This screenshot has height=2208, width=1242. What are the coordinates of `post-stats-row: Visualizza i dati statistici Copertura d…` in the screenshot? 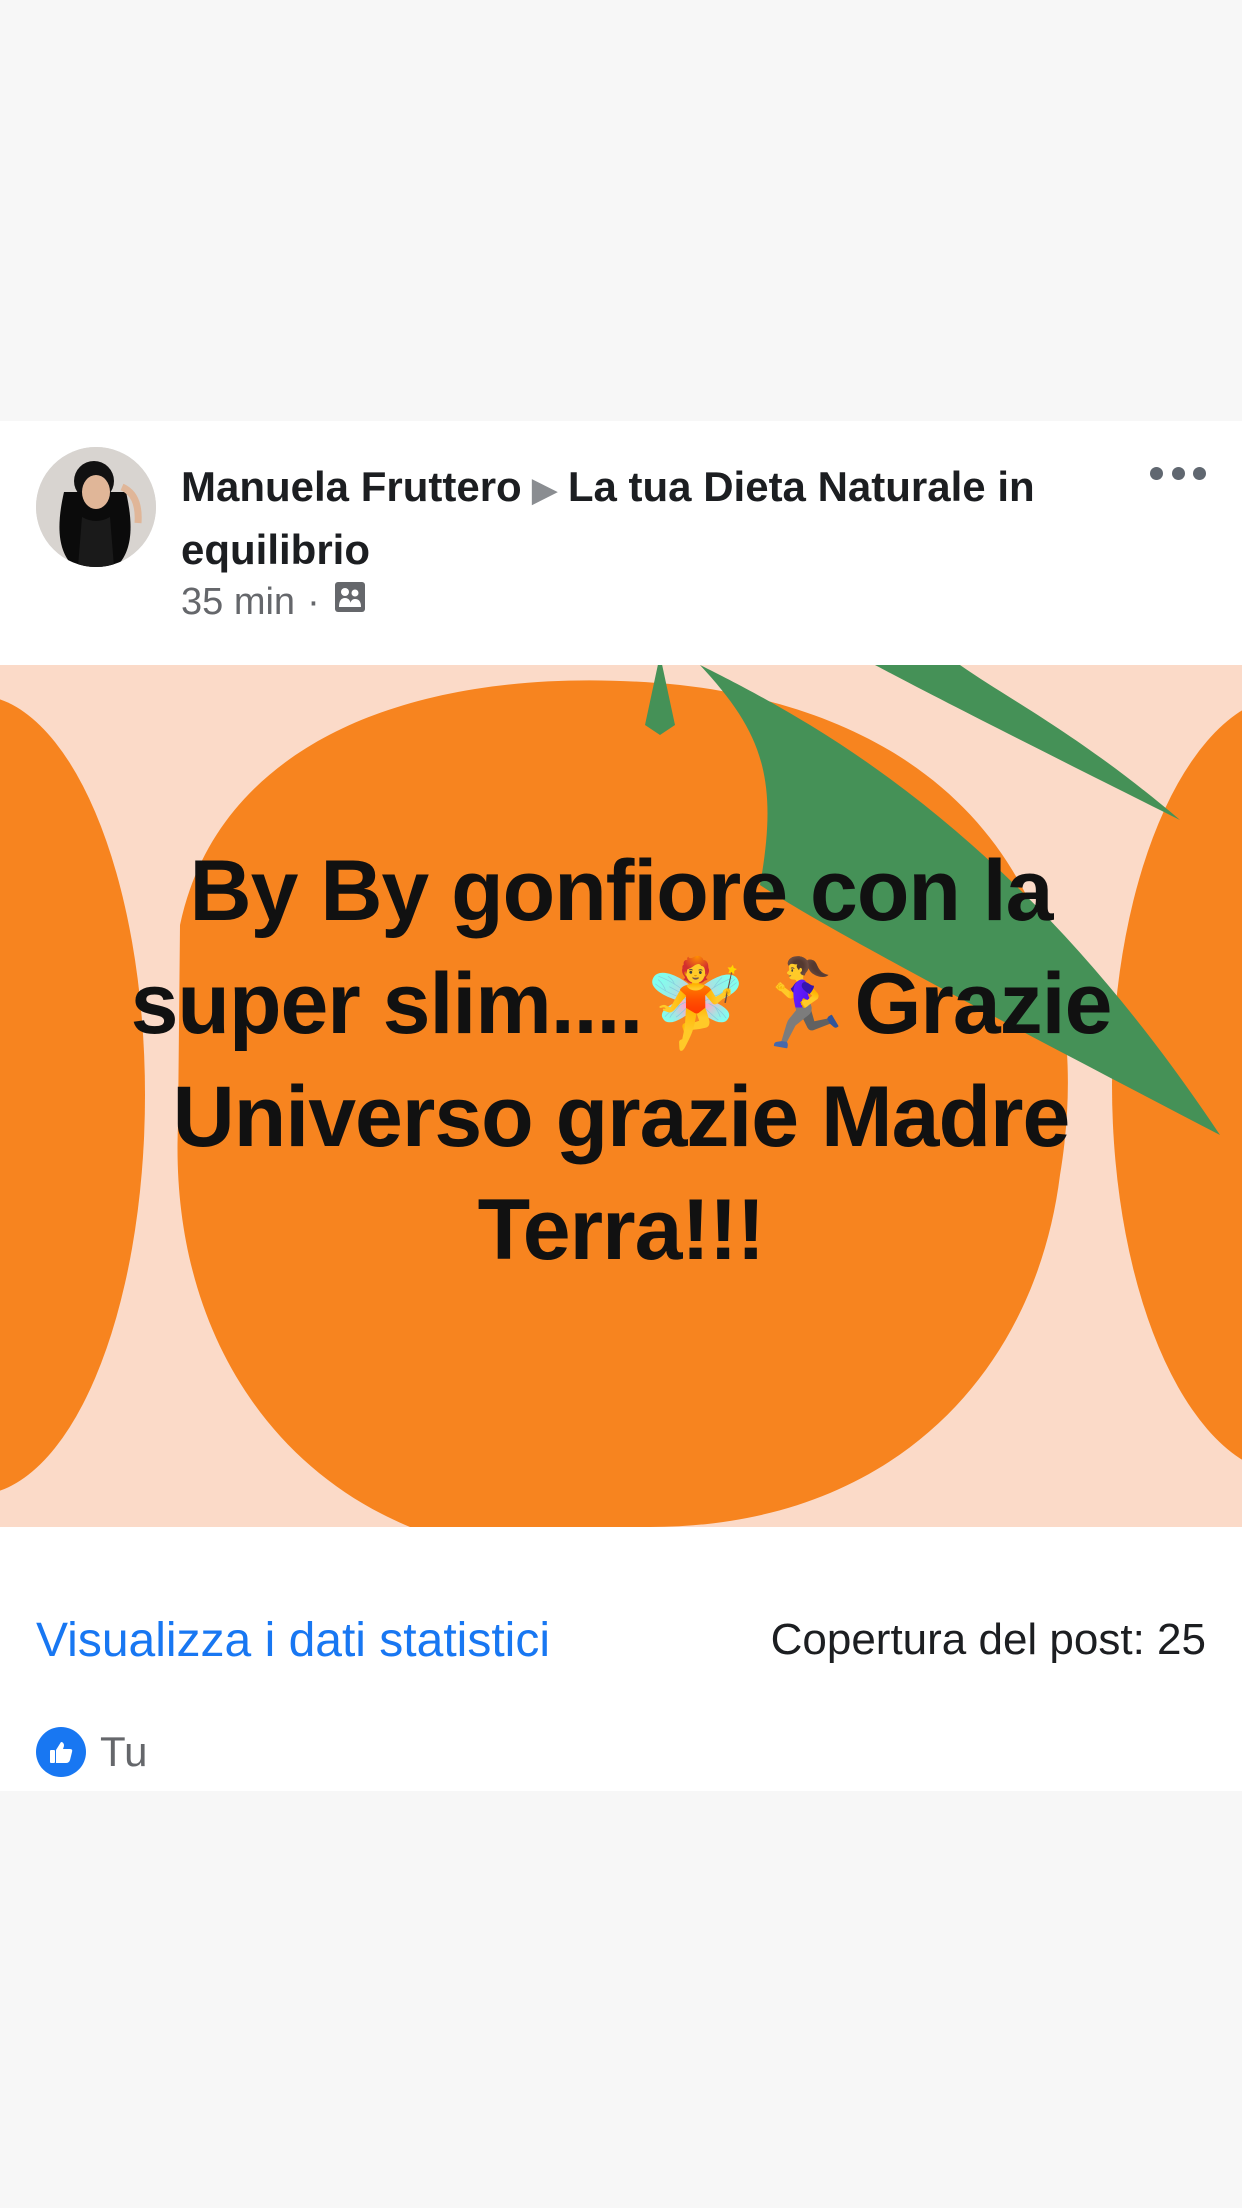 It's located at (621, 1627).